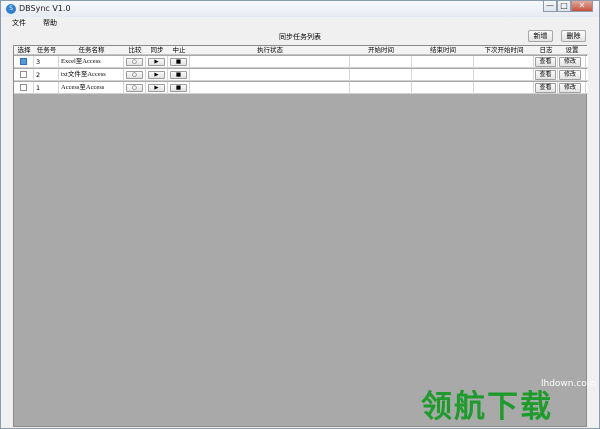 Image resolution: width=600 pixels, height=429 pixels. What do you see at coordinates (573, 36) in the screenshot?
I see `delete-task-button: 删除` at bounding box center [573, 36].